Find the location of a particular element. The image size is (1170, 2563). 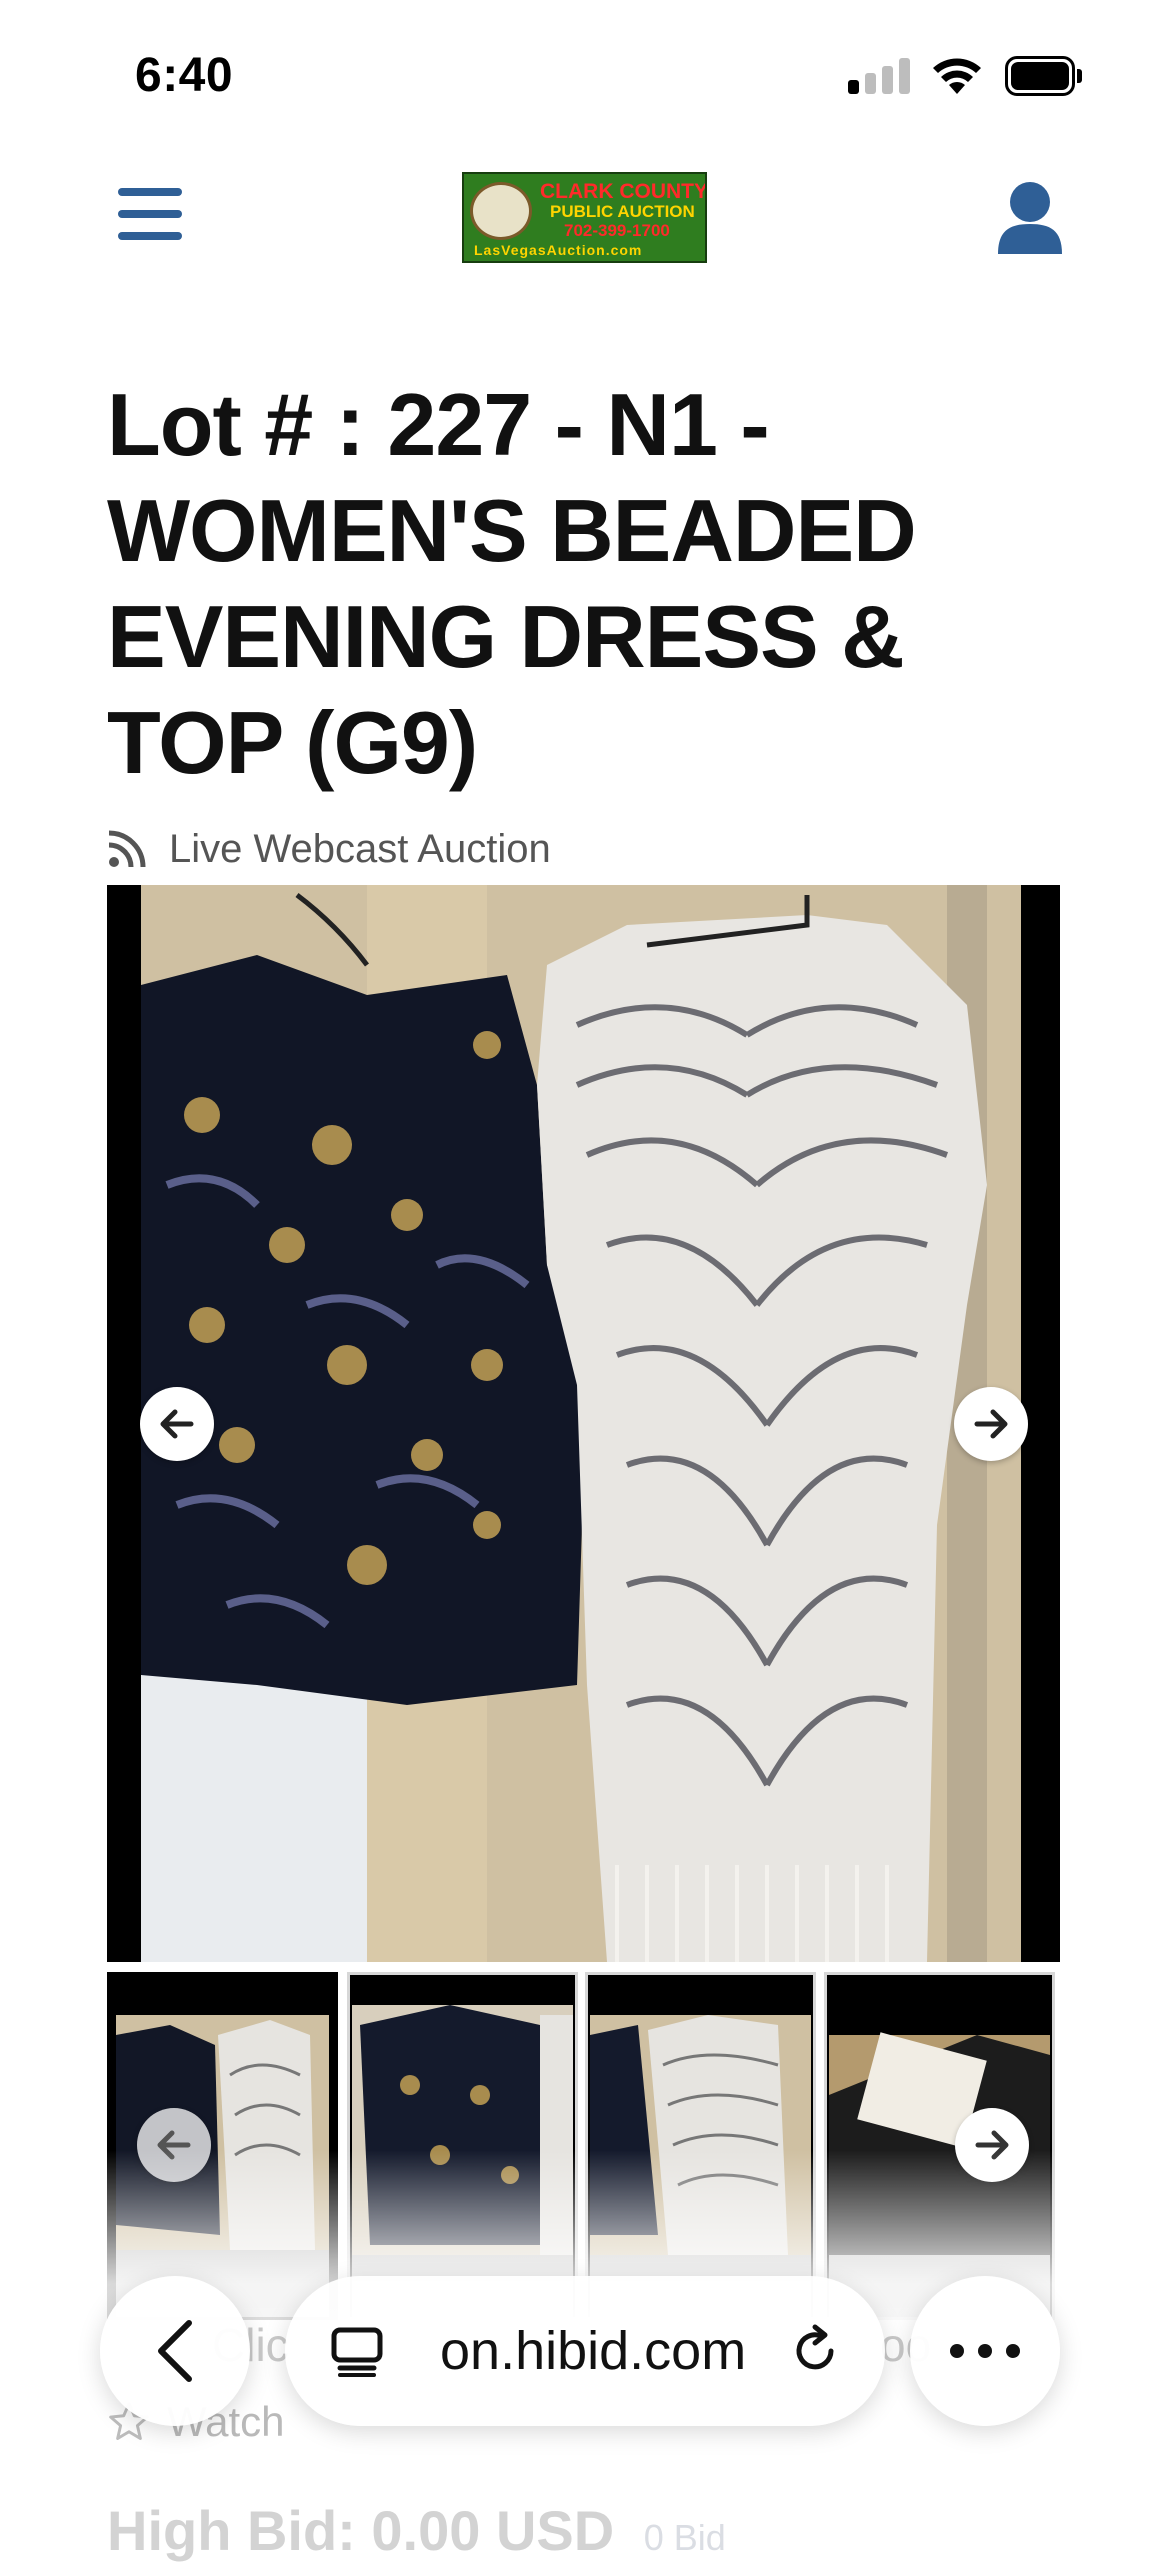

chevron-left-icon is located at coordinates (175, 2351).